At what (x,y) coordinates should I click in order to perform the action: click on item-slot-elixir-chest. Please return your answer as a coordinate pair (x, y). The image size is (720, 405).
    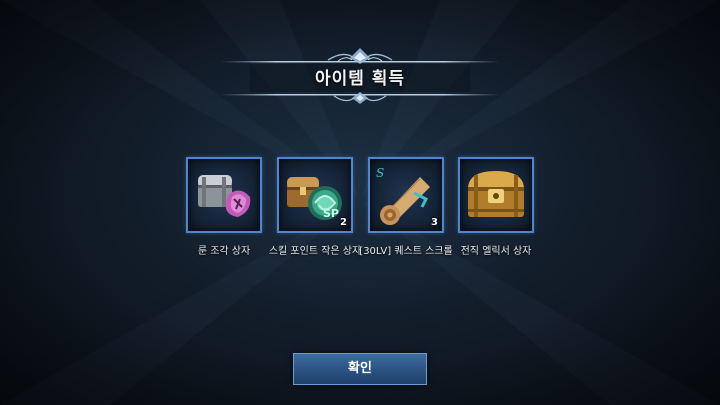
    Looking at the image, I should click on (496, 195).